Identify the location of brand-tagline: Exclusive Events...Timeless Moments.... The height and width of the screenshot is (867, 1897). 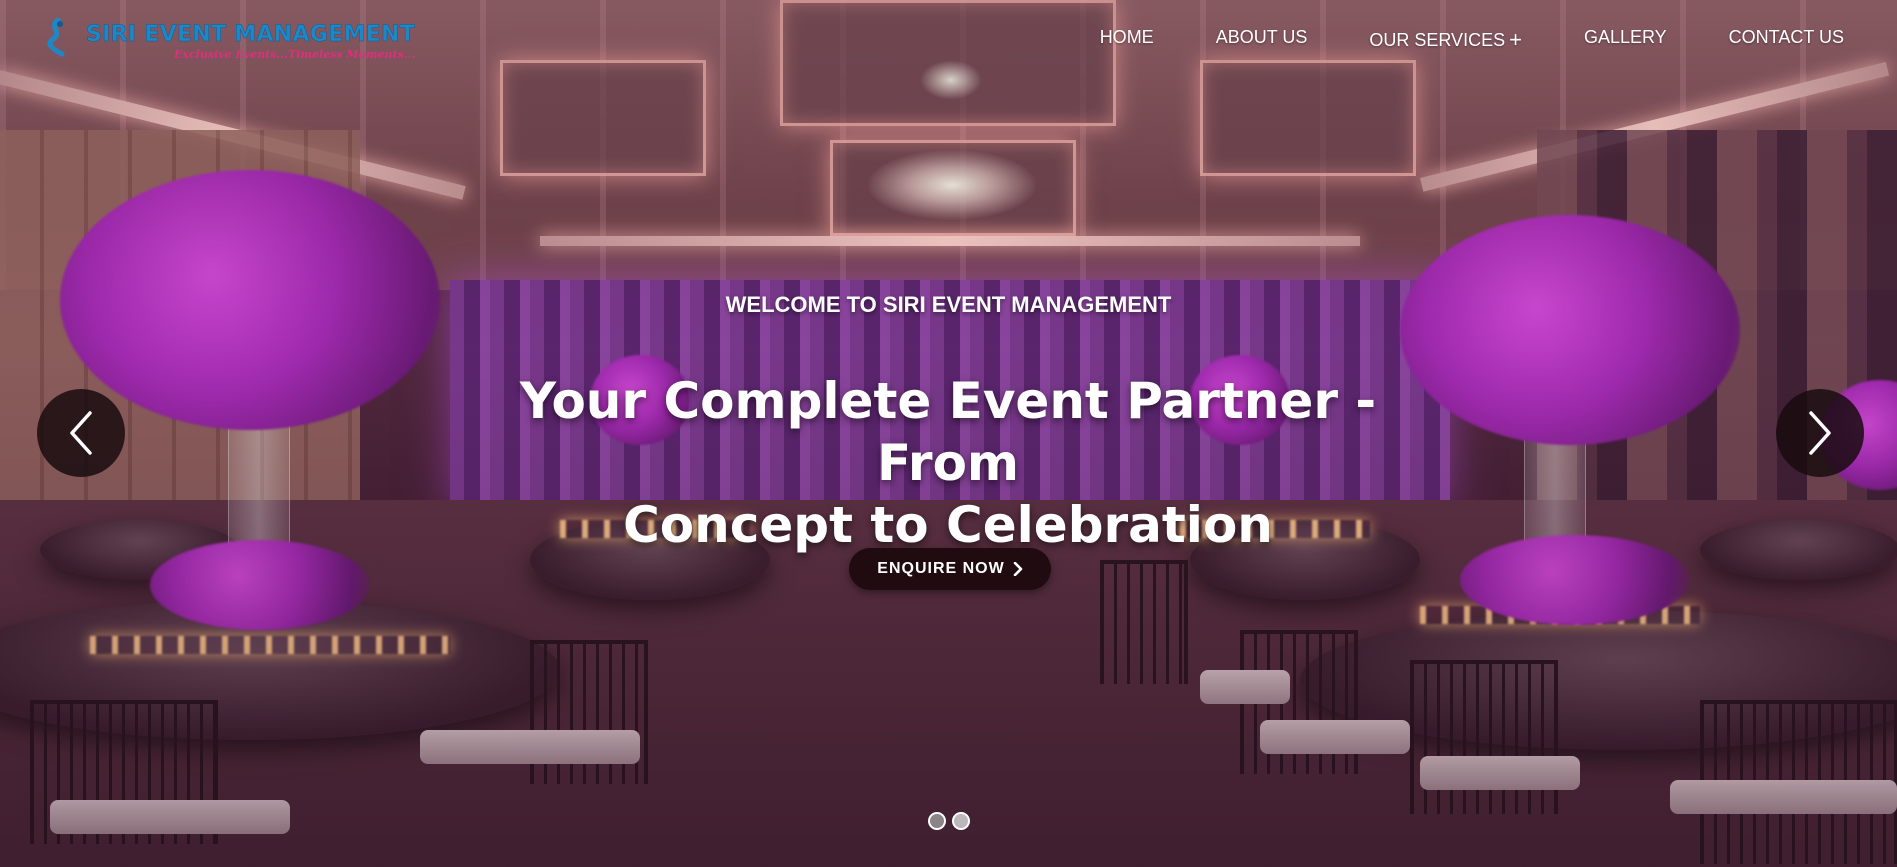
(295, 54).